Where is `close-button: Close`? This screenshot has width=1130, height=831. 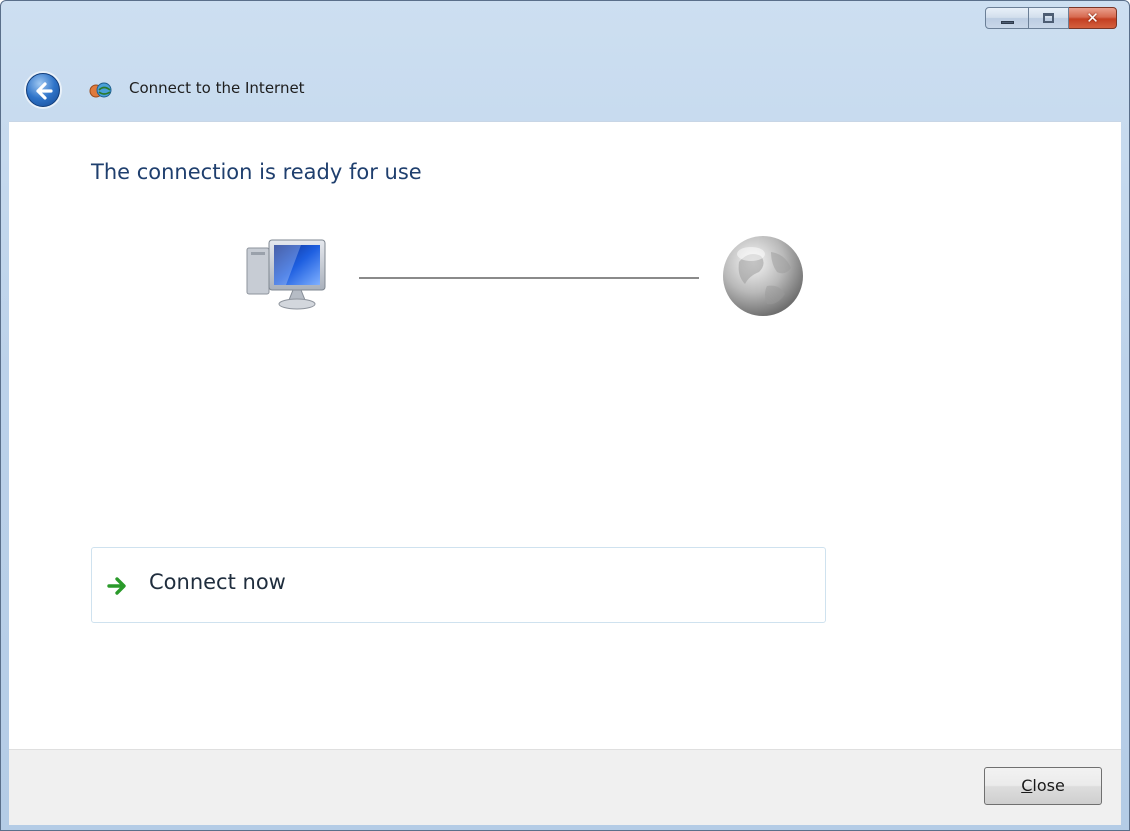
close-button: Close is located at coordinates (1043, 786).